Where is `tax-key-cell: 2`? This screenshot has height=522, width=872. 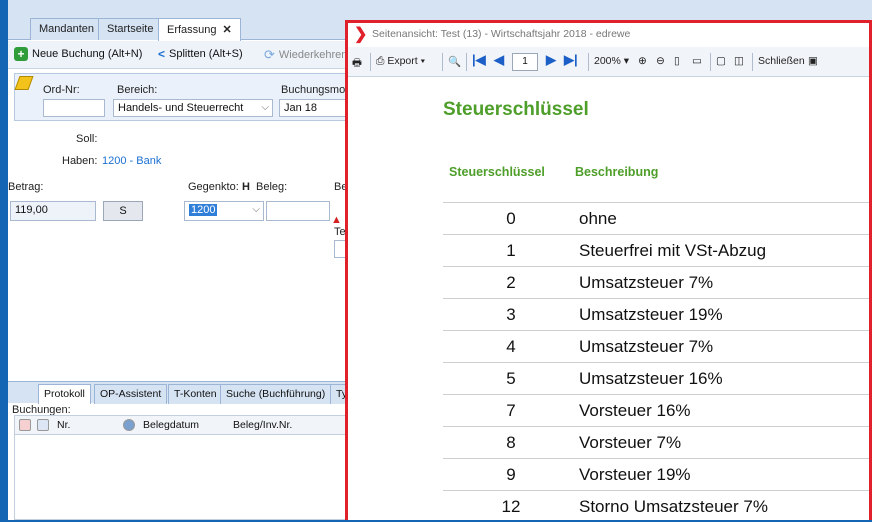 tax-key-cell: 2 is located at coordinates (511, 282).